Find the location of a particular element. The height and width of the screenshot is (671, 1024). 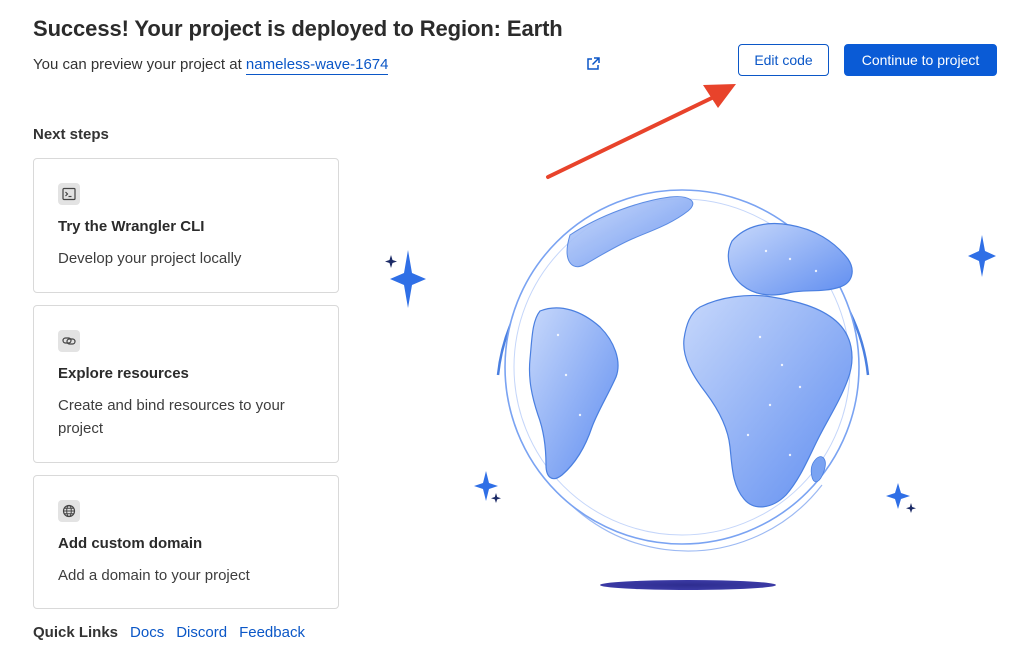

external-link-icon is located at coordinates (593, 64).